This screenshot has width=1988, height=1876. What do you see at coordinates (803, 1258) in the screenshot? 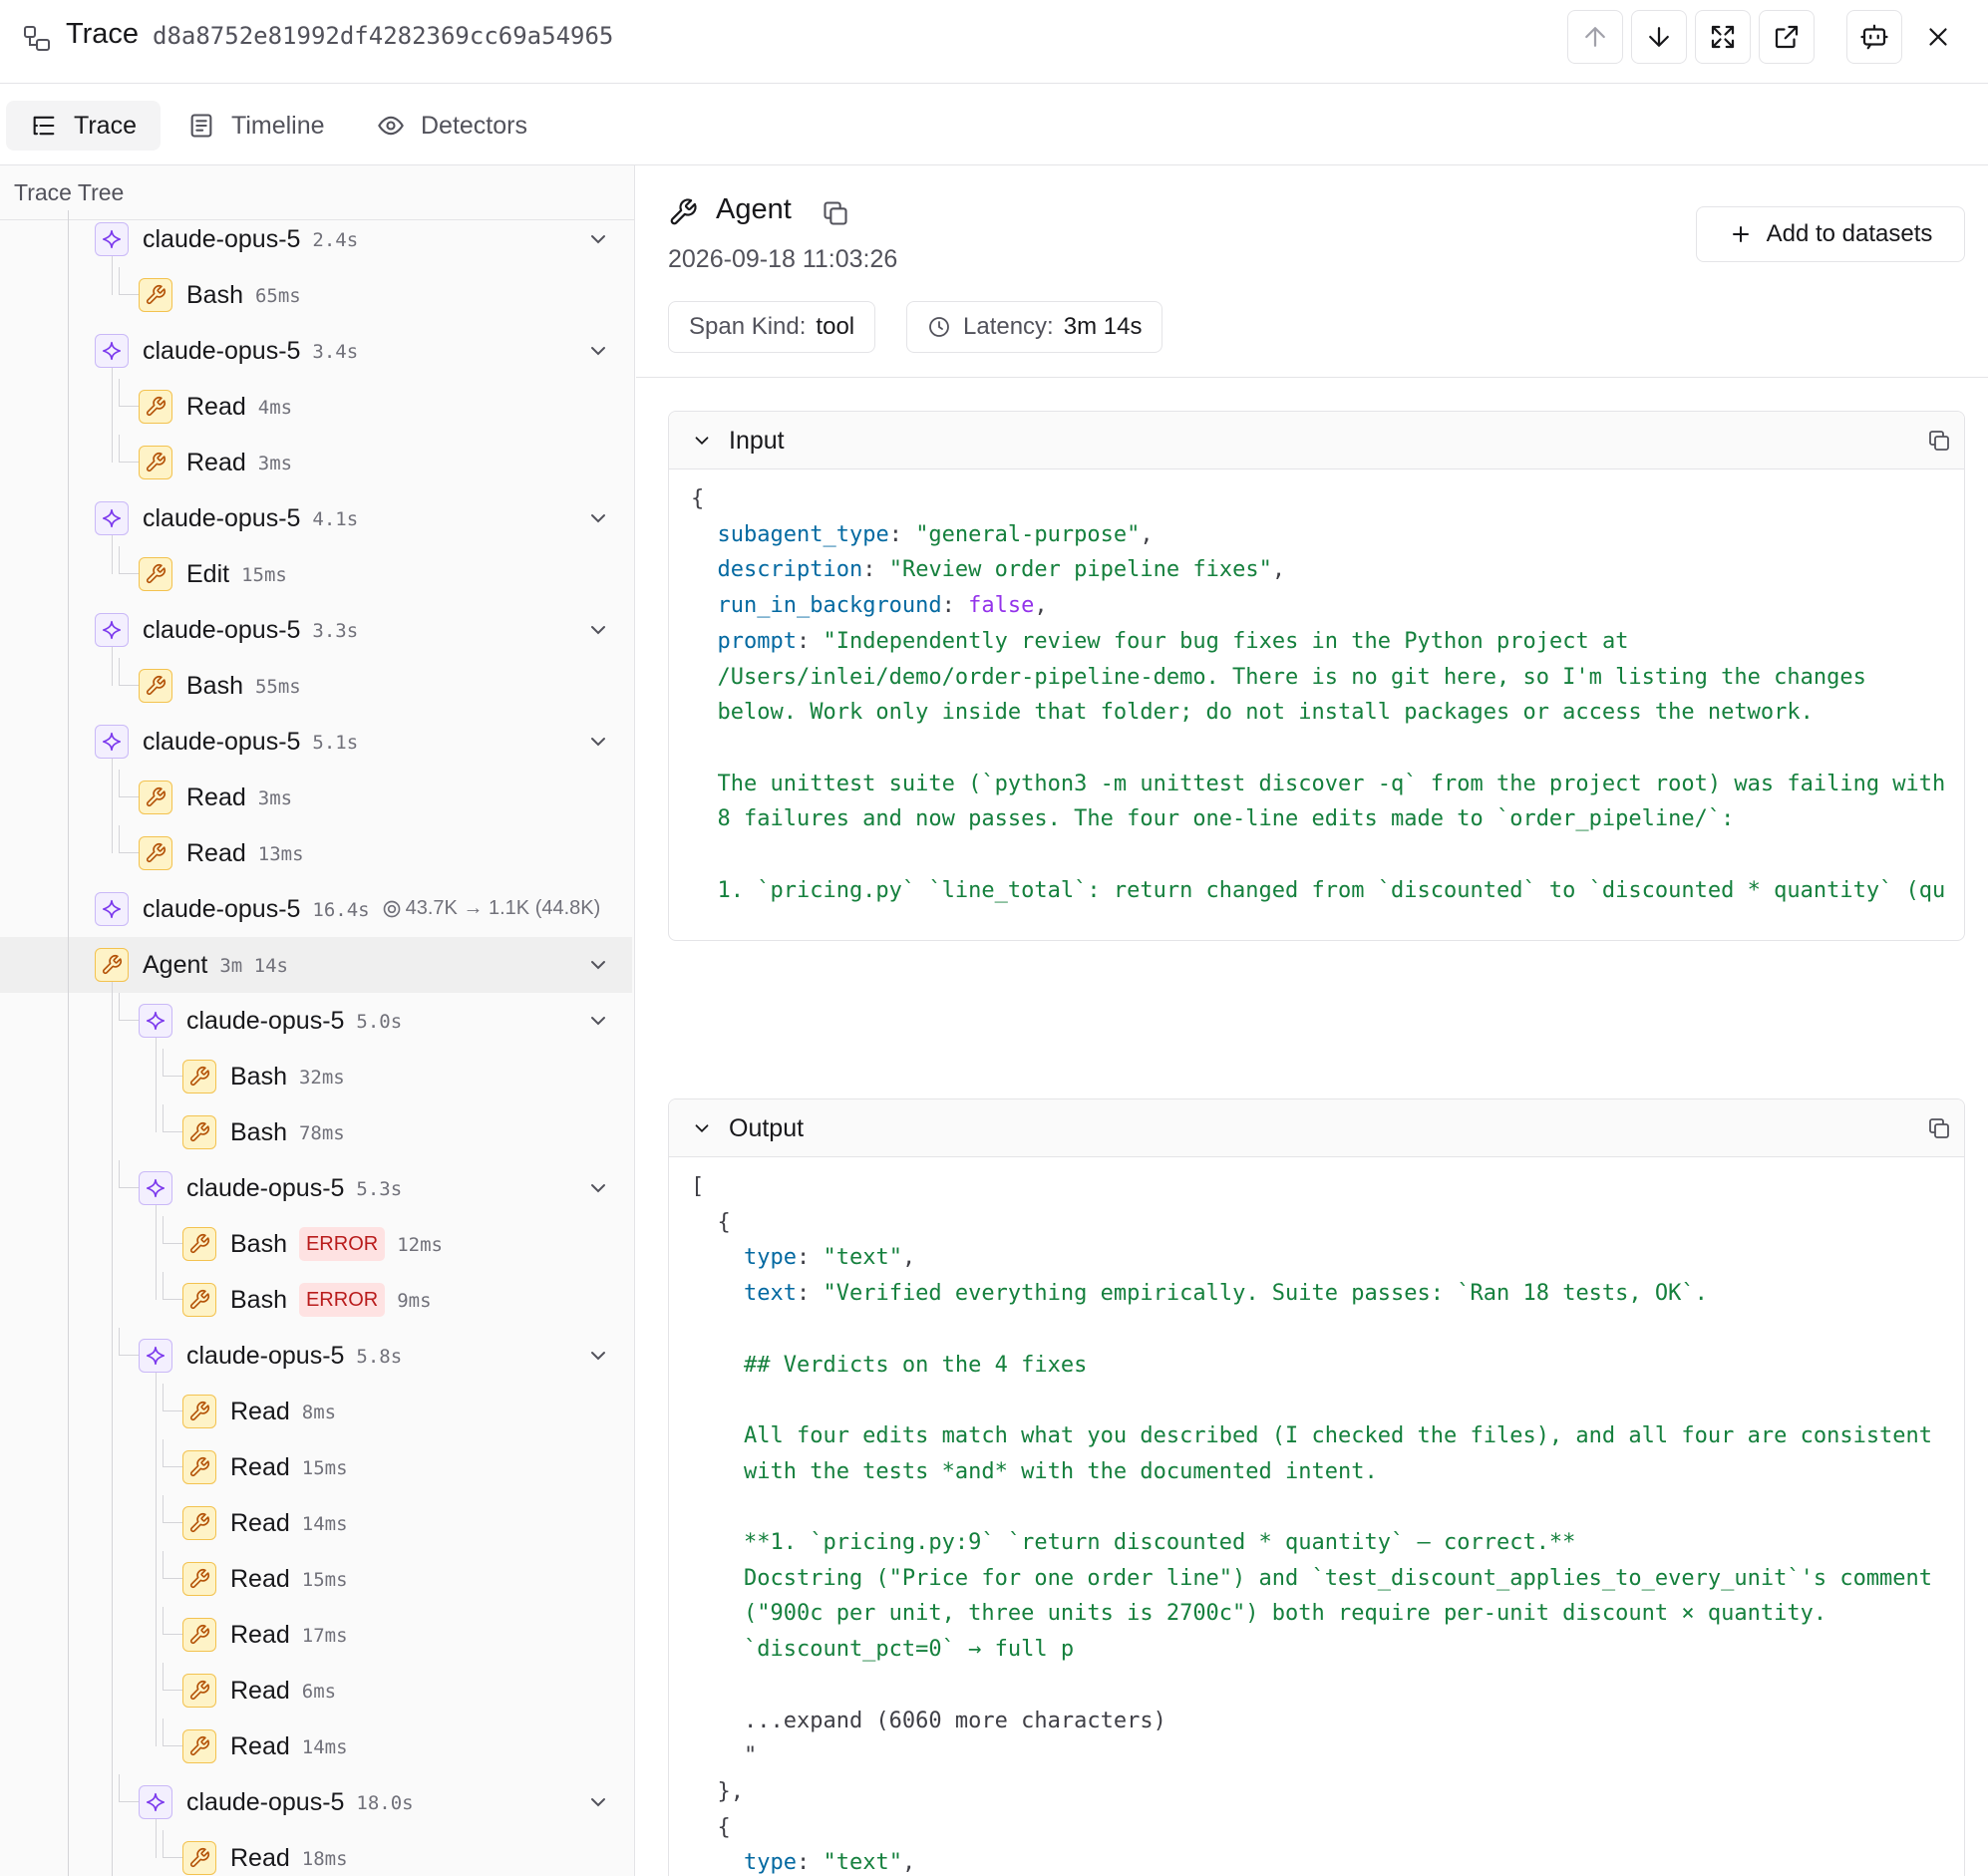
I see `code-line: type: "text",` at bounding box center [803, 1258].